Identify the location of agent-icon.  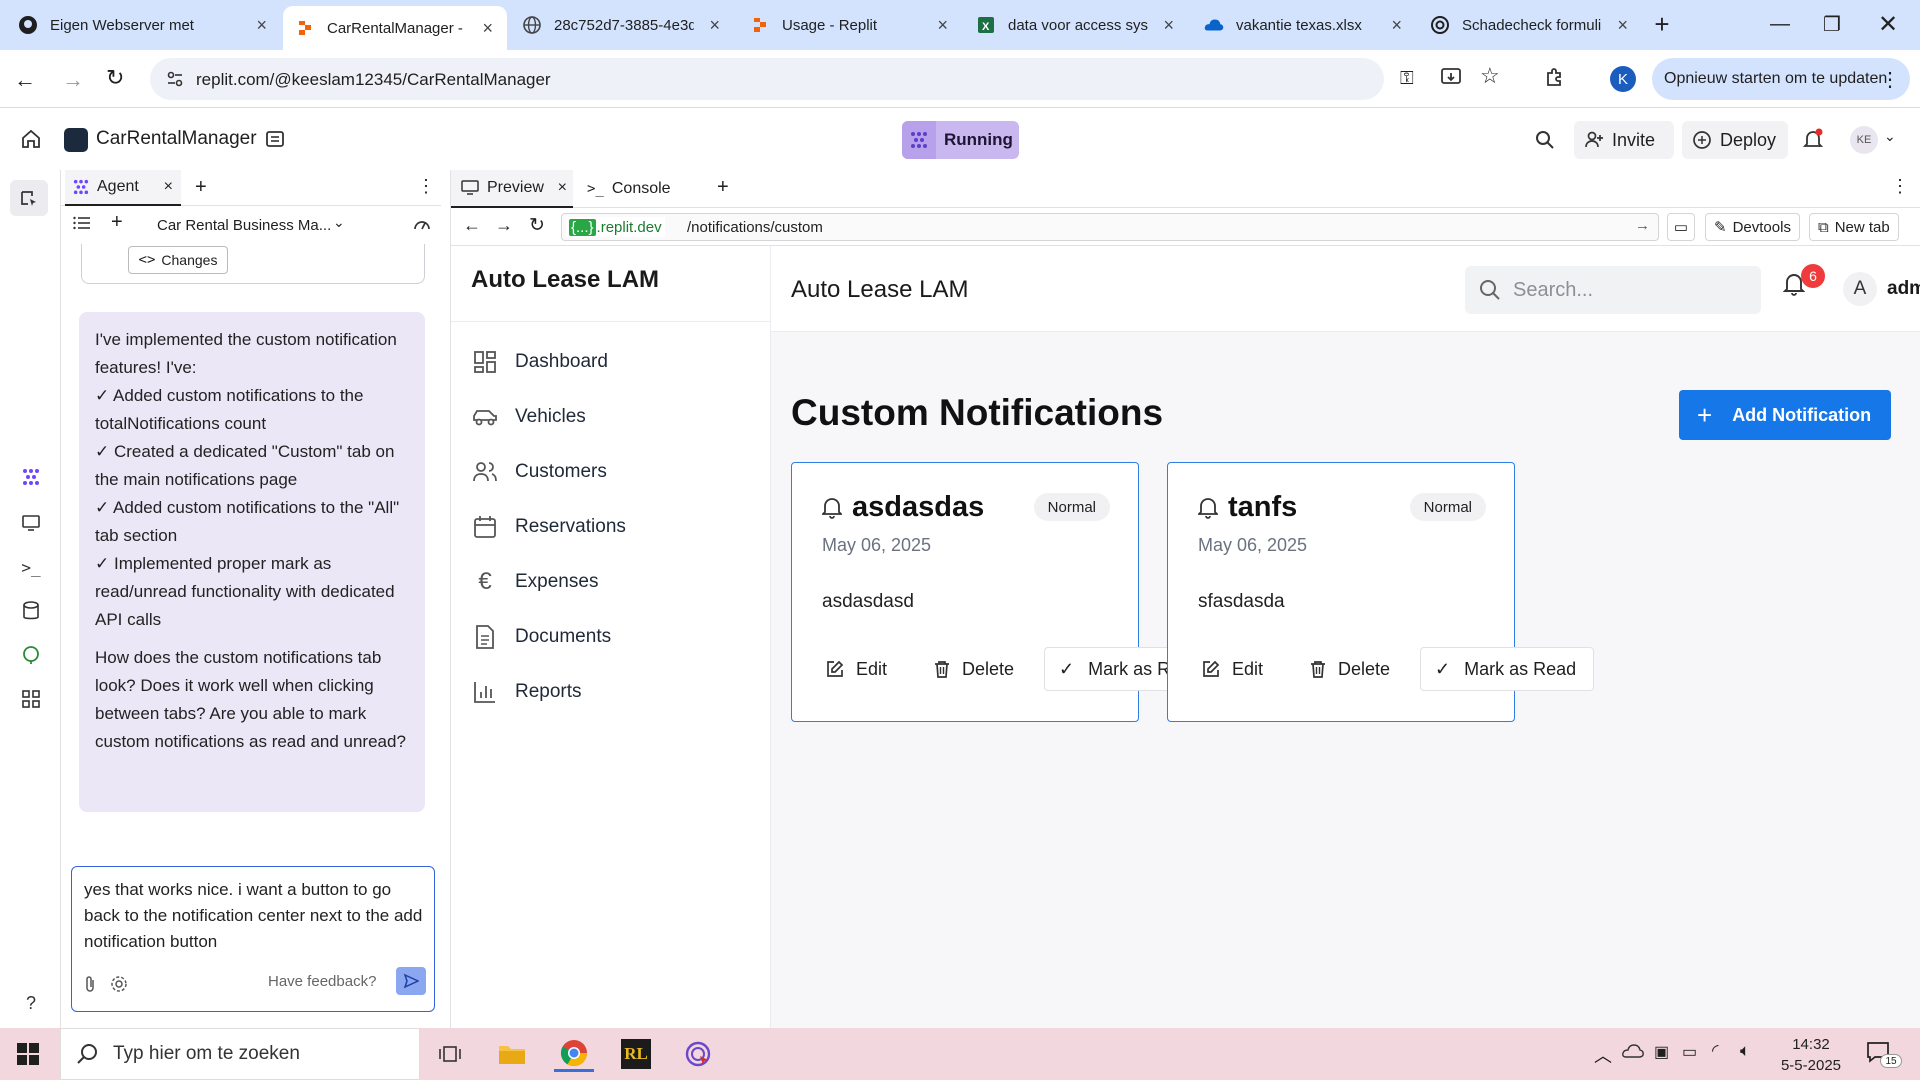
(31, 477).